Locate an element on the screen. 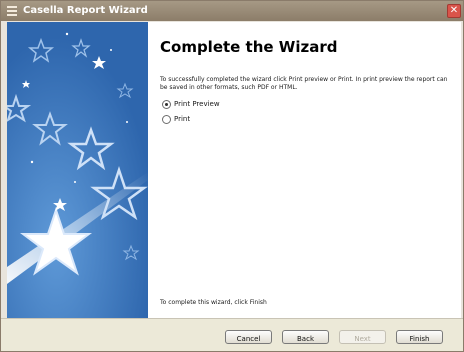 The height and width of the screenshot is (352, 464). menu-icon is located at coordinates (12, 11).